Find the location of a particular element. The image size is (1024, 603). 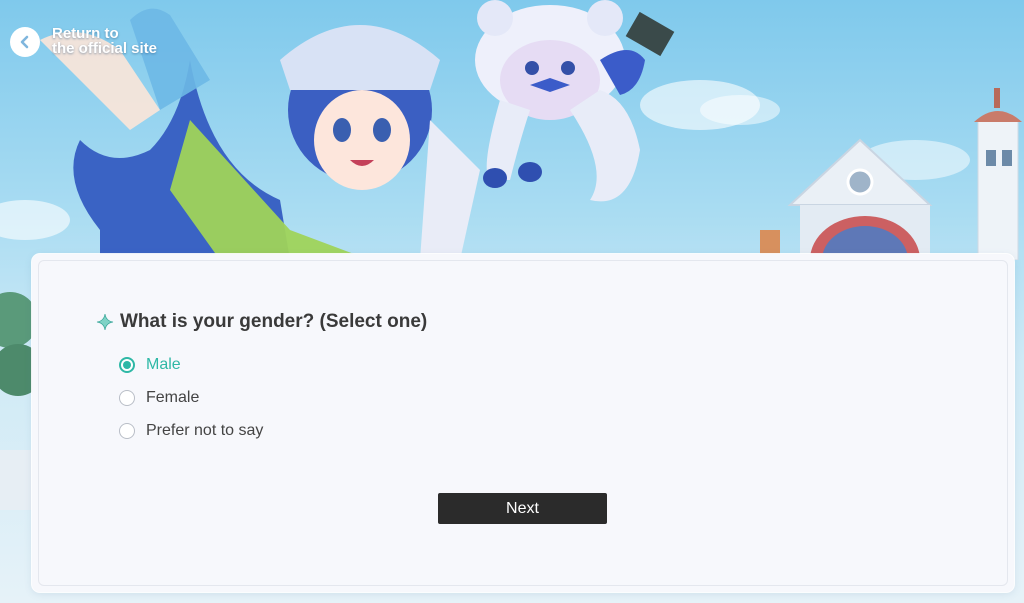

return-link-line2: the official site is located at coordinates (104, 48).